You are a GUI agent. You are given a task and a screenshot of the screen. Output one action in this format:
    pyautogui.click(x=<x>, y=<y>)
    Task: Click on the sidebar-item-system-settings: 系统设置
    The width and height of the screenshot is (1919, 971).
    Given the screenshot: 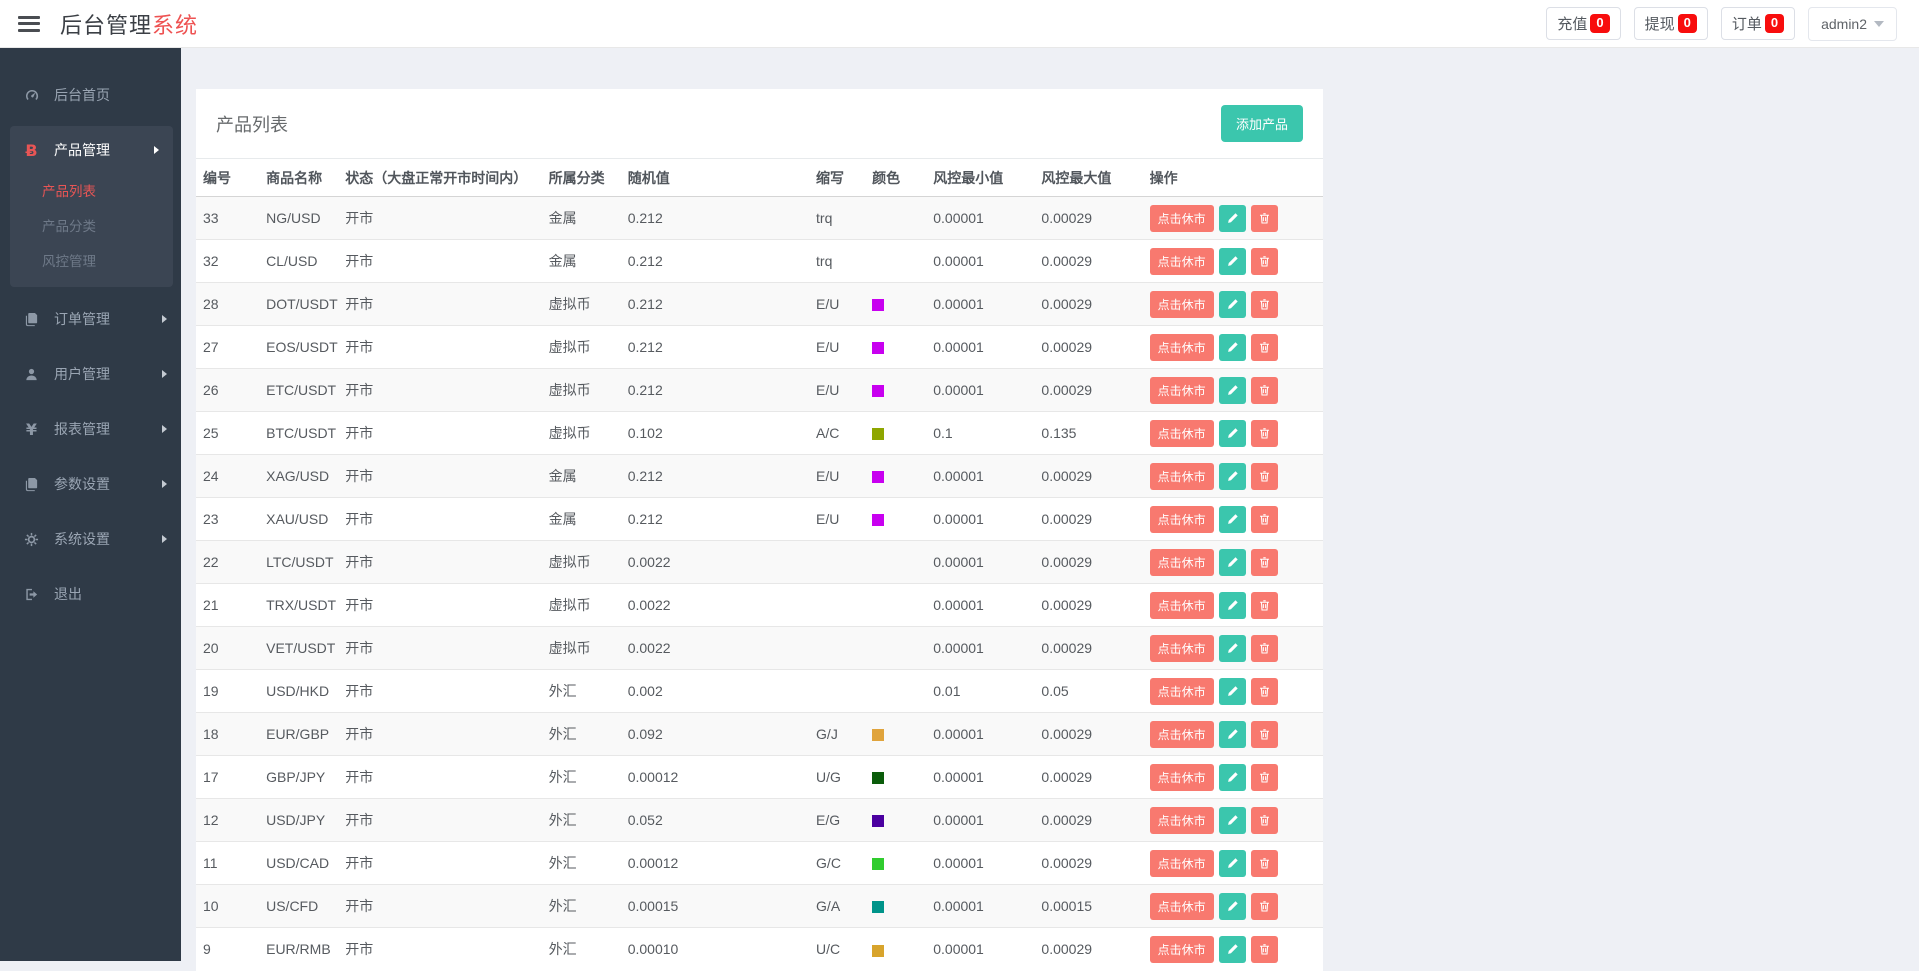 What is the action you would take?
    pyautogui.click(x=90, y=539)
    